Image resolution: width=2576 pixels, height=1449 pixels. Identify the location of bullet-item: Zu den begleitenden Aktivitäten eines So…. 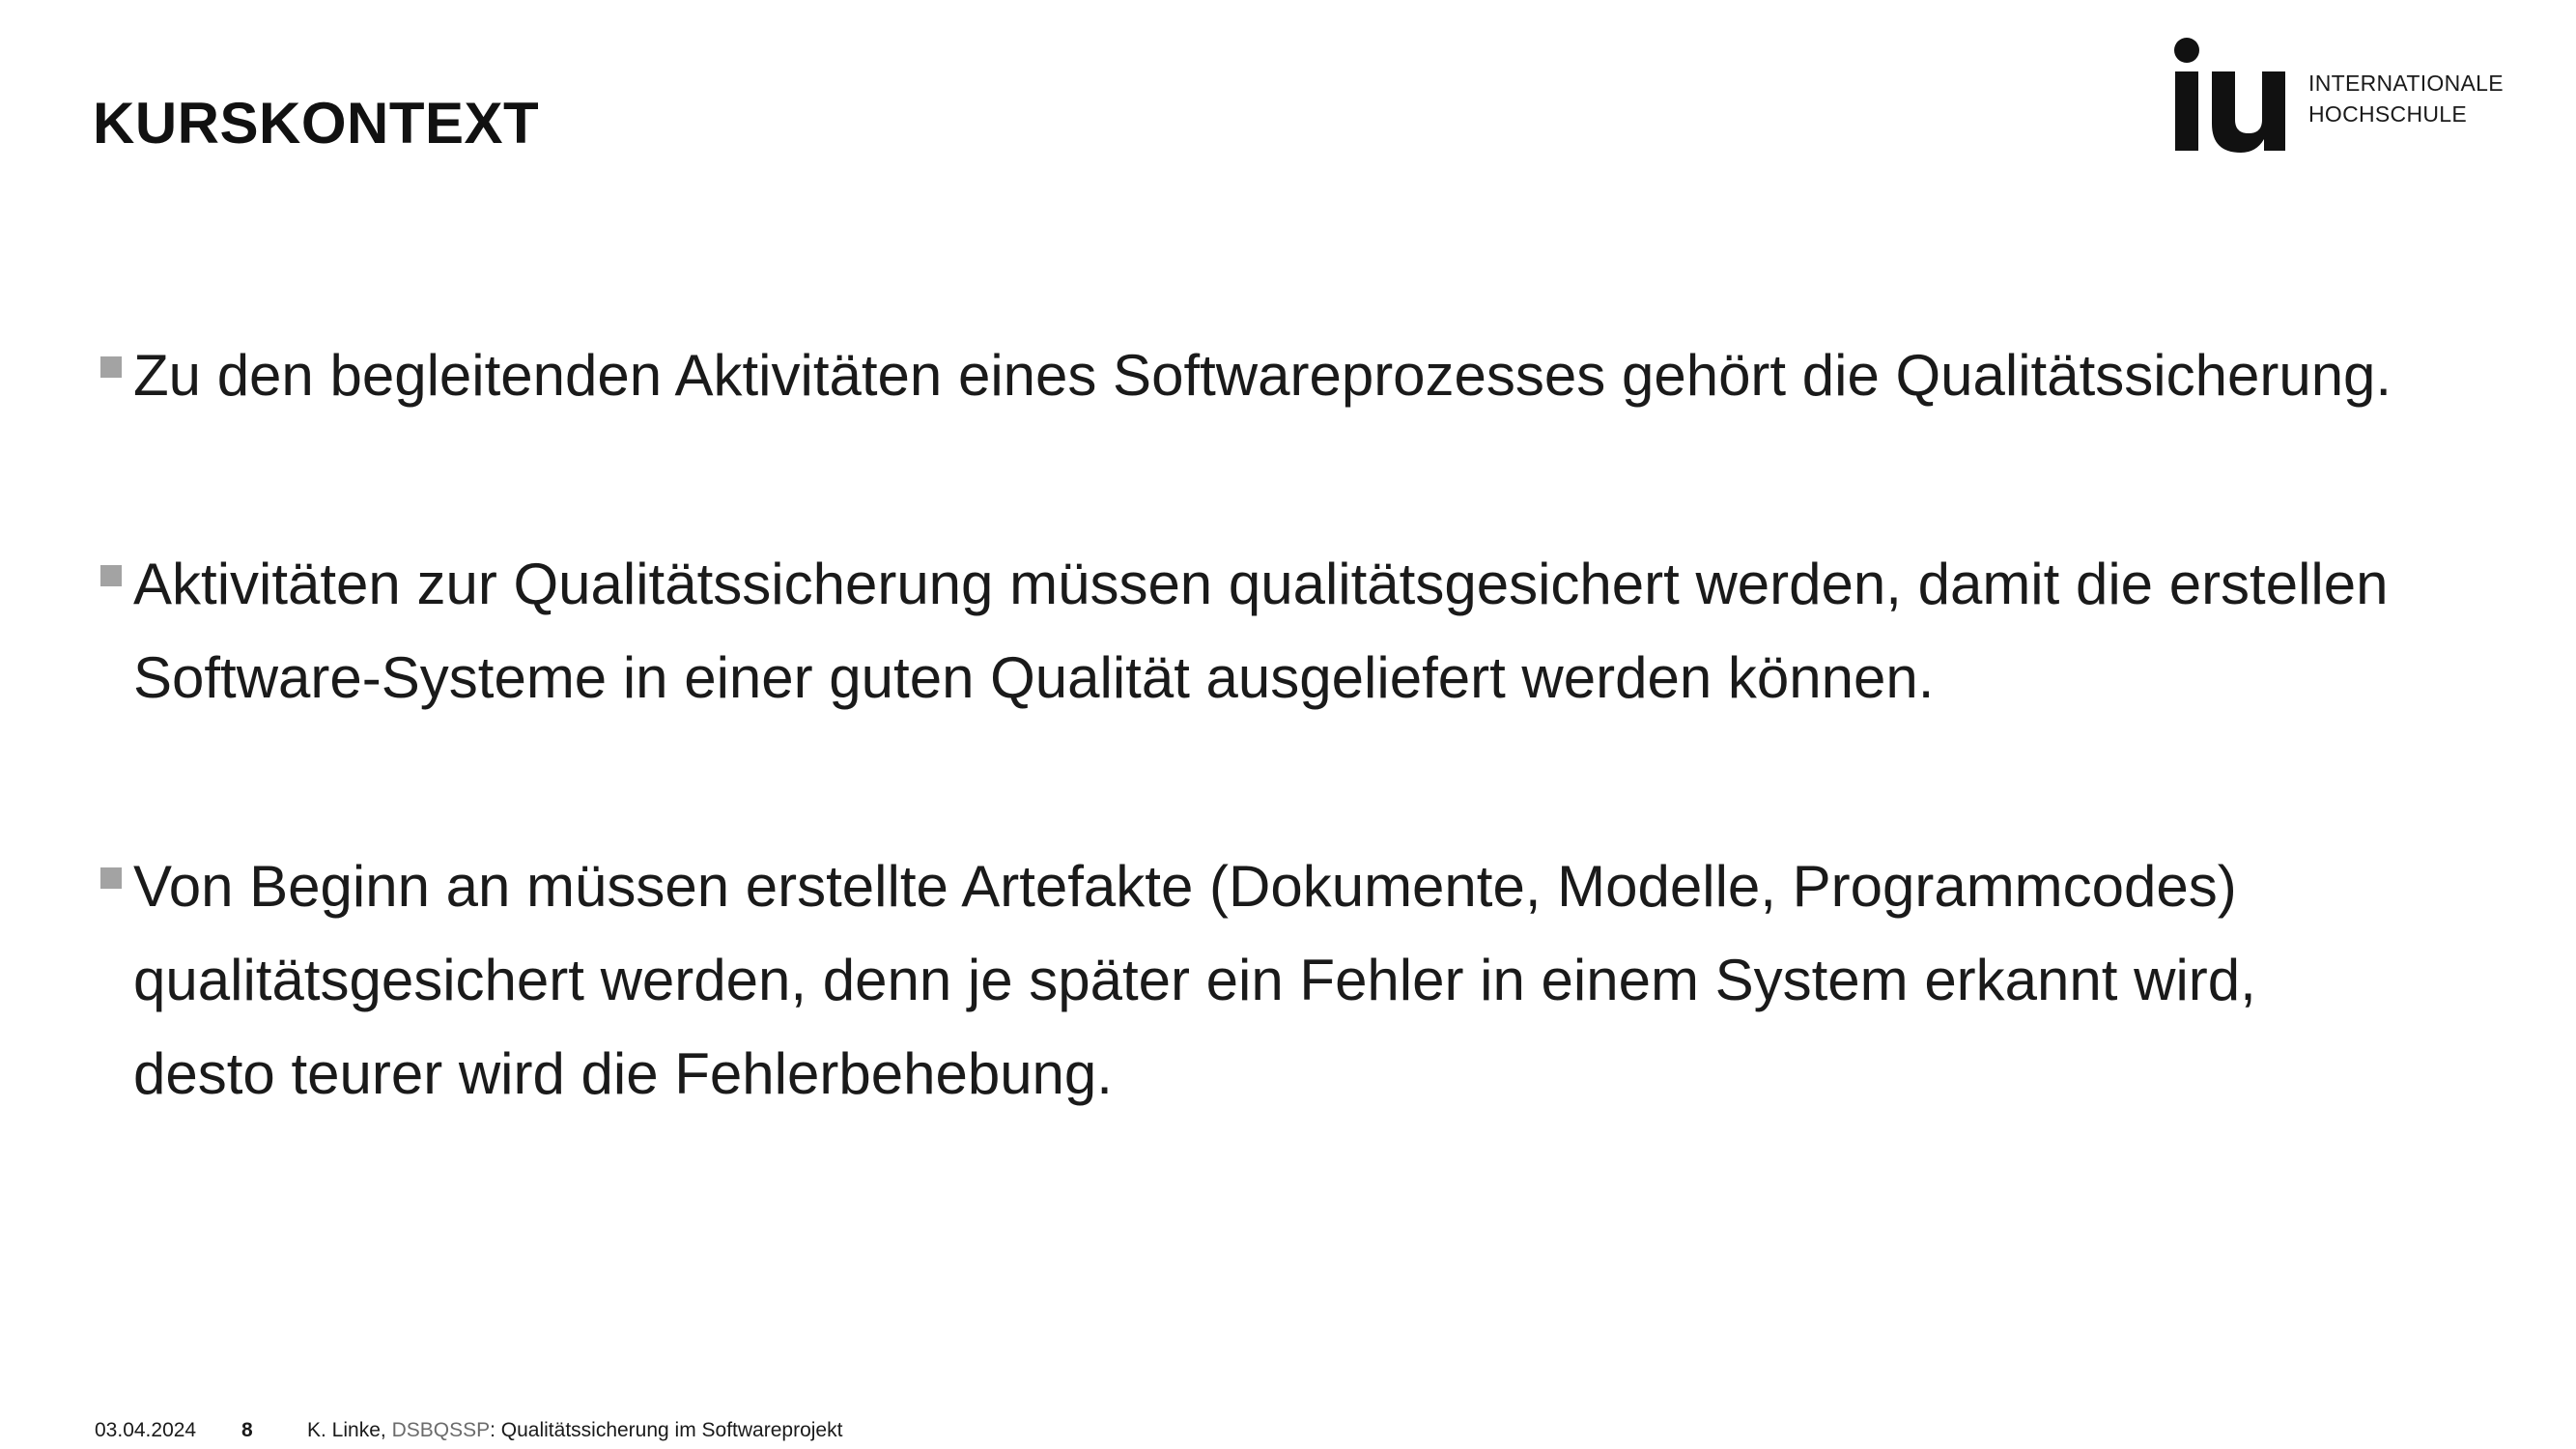
(1246, 375).